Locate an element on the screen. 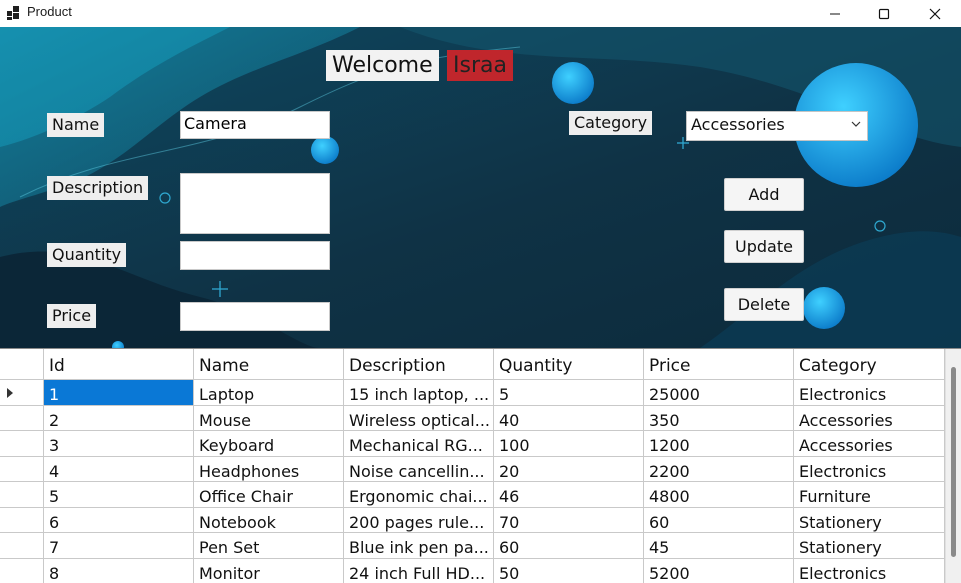 This screenshot has height=583, width=961. user-name-badge: Israa is located at coordinates (480, 65).